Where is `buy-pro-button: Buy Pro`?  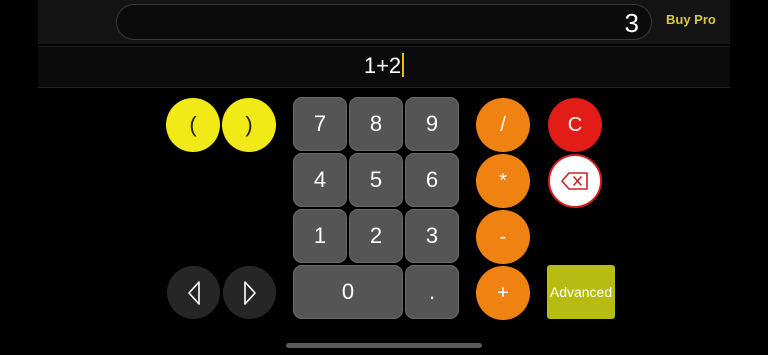
buy-pro-button: Buy Pro is located at coordinates (691, 19).